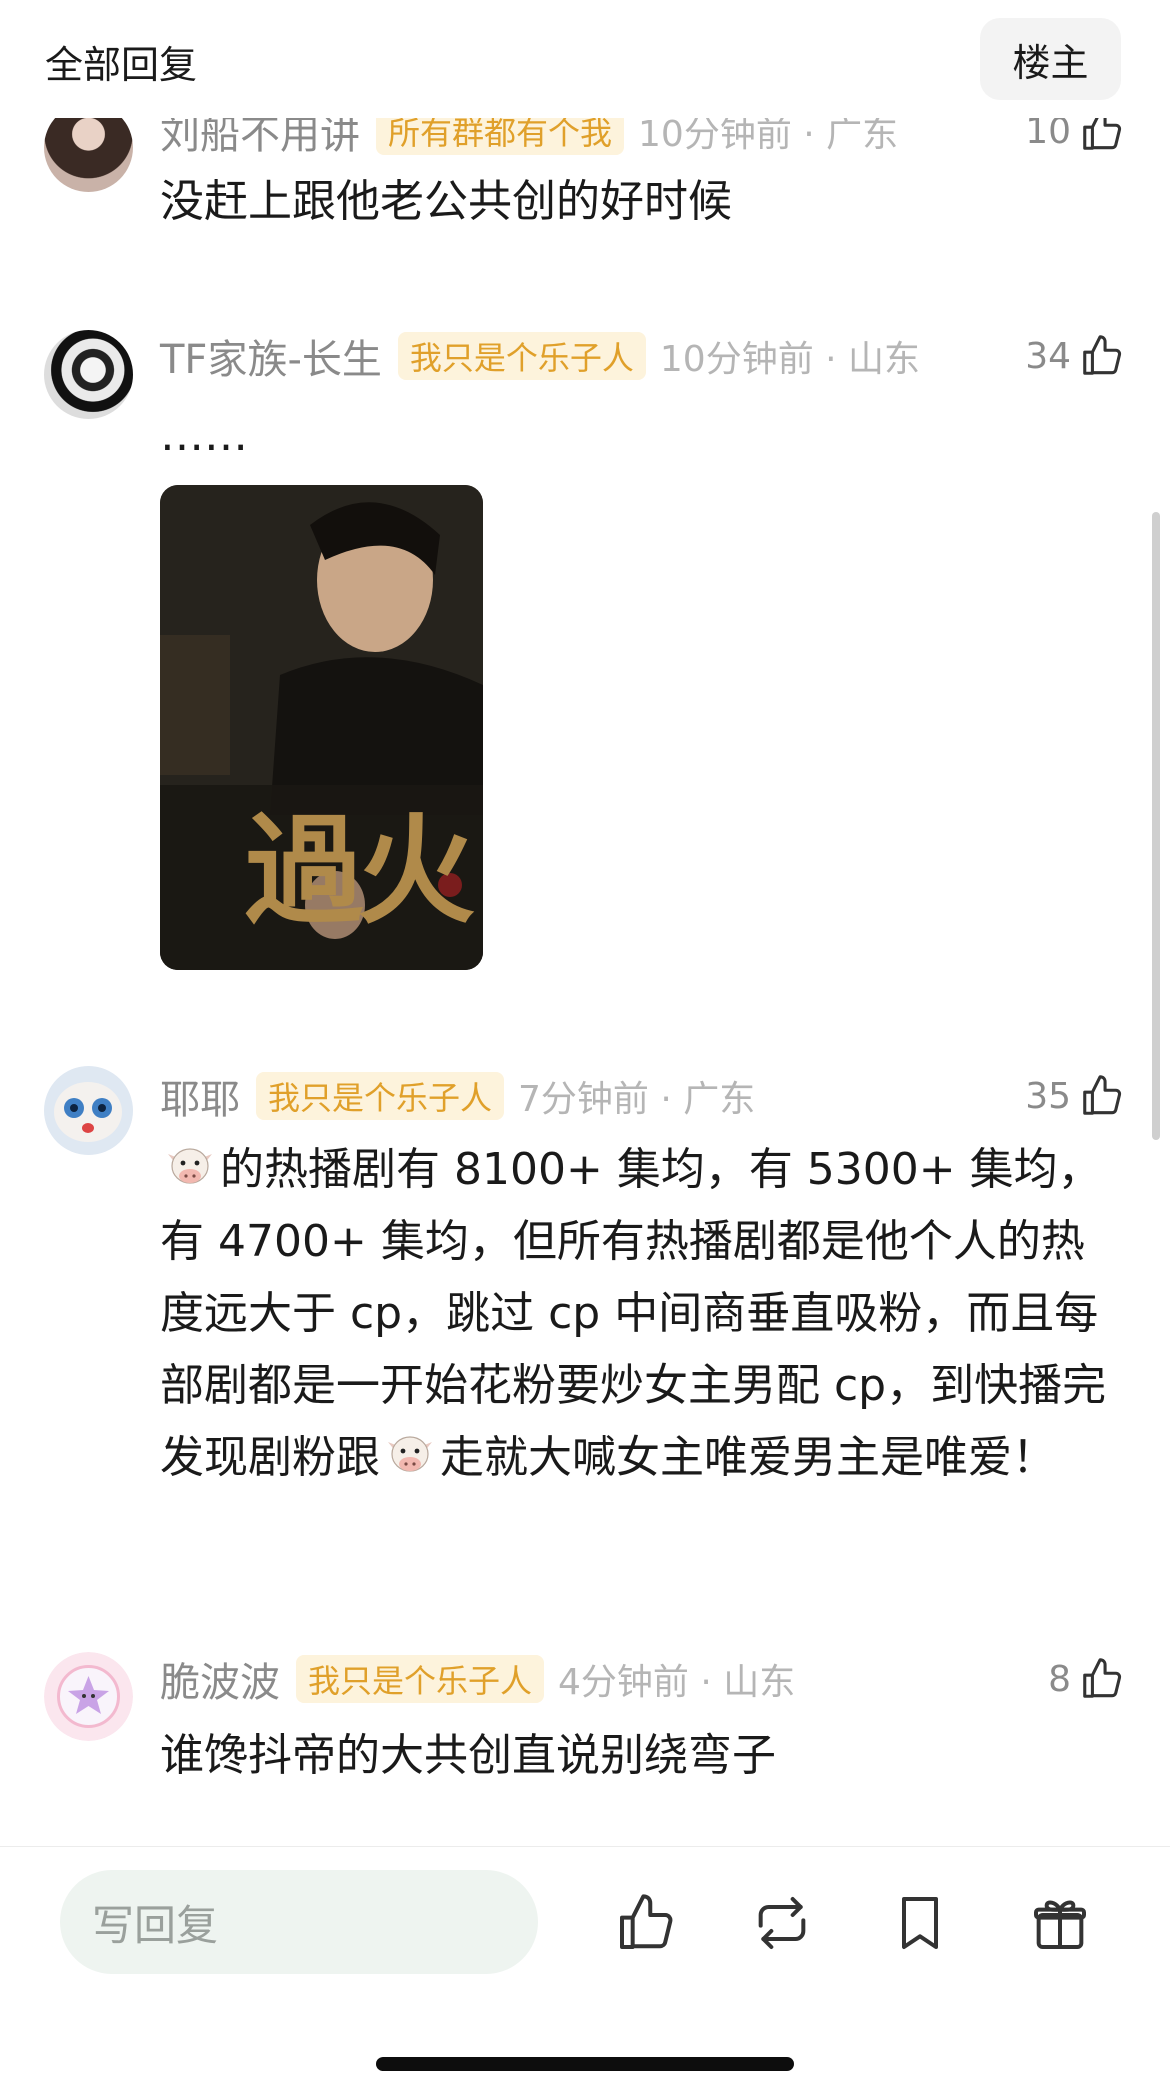  Describe the element at coordinates (1075, 1096) in the screenshot. I see `like-button: 35` at that location.